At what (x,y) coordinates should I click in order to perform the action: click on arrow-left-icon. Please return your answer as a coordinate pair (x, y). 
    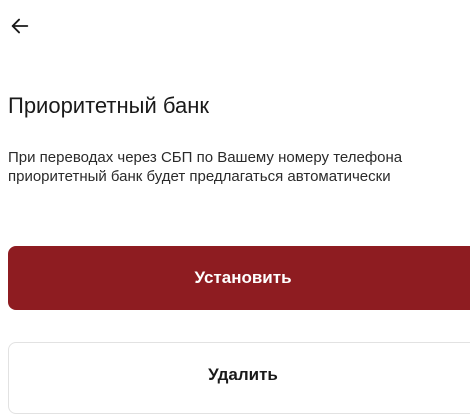
    Looking at the image, I should click on (20, 28).